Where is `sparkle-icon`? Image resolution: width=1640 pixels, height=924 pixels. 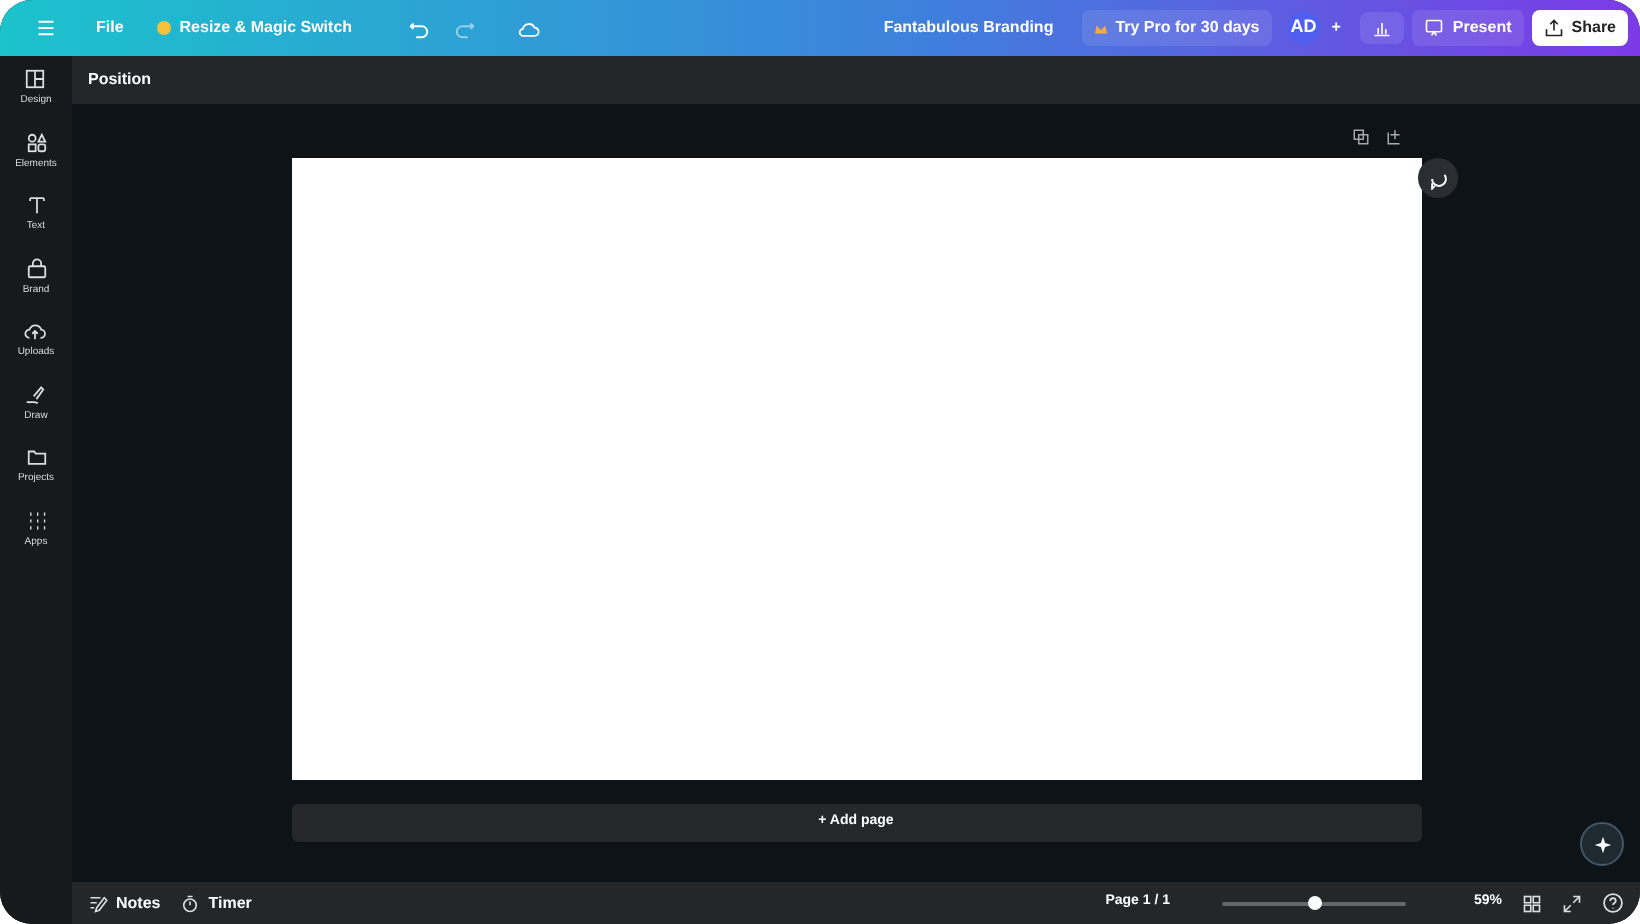 sparkle-icon is located at coordinates (1602, 844).